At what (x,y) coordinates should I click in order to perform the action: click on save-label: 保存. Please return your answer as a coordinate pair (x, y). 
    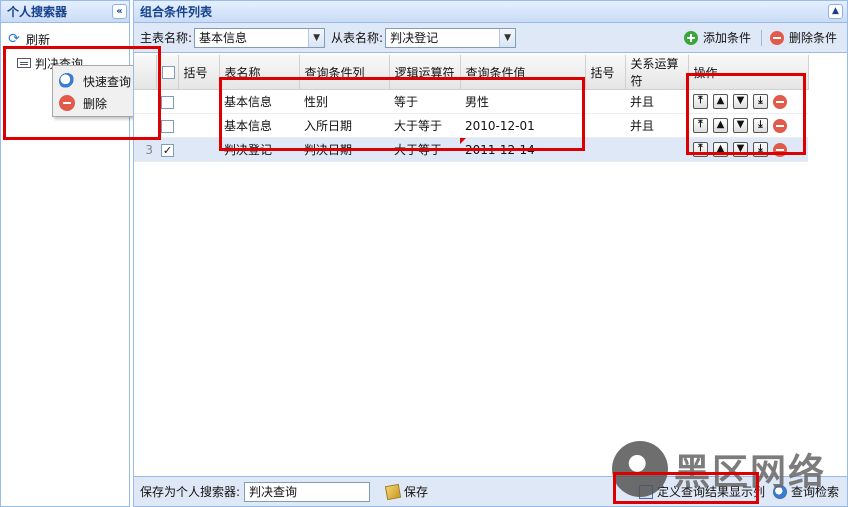
    Looking at the image, I should click on (416, 492).